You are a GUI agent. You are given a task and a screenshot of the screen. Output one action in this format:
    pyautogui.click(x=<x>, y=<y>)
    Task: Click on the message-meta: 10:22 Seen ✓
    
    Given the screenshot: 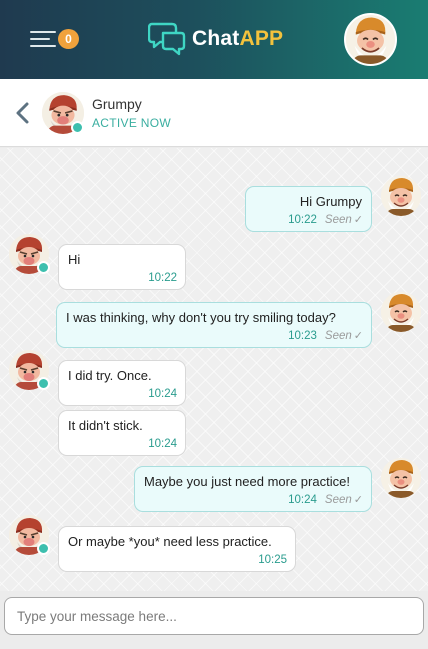 What is the action you would take?
    pyautogui.click(x=325, y=219)
    